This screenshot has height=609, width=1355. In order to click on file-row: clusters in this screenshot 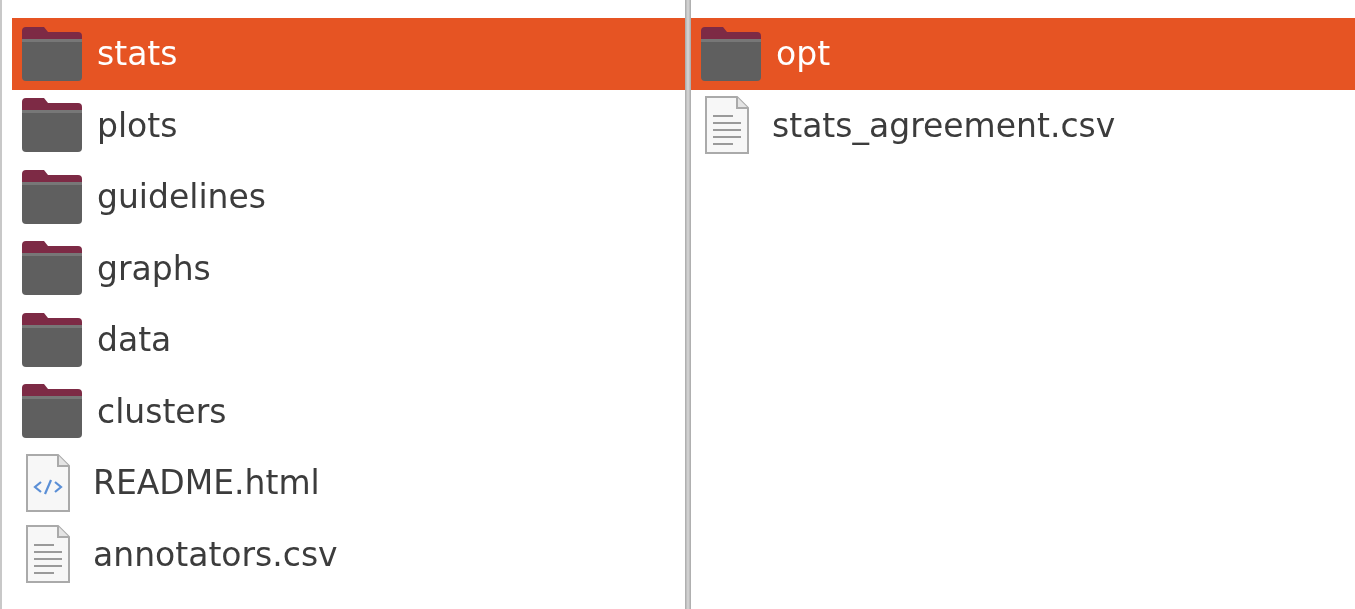, I will do `click(348, 411)`.